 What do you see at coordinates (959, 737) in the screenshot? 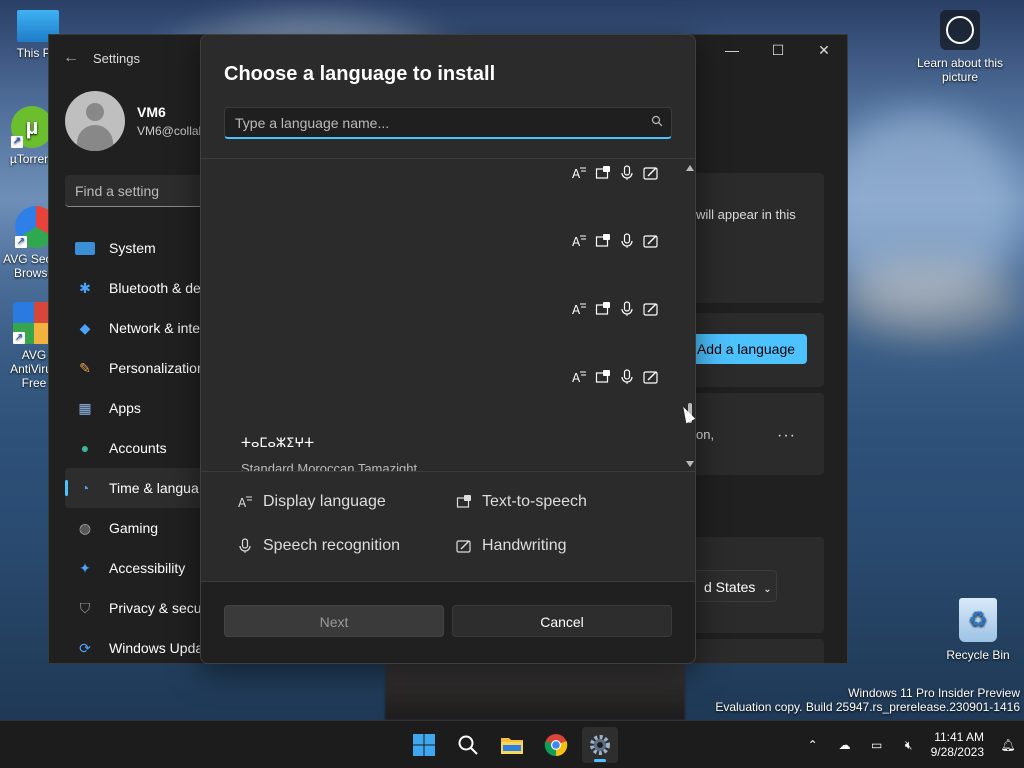
I see `clock-time: 11:41 AM` at bounding box center [959, 737].